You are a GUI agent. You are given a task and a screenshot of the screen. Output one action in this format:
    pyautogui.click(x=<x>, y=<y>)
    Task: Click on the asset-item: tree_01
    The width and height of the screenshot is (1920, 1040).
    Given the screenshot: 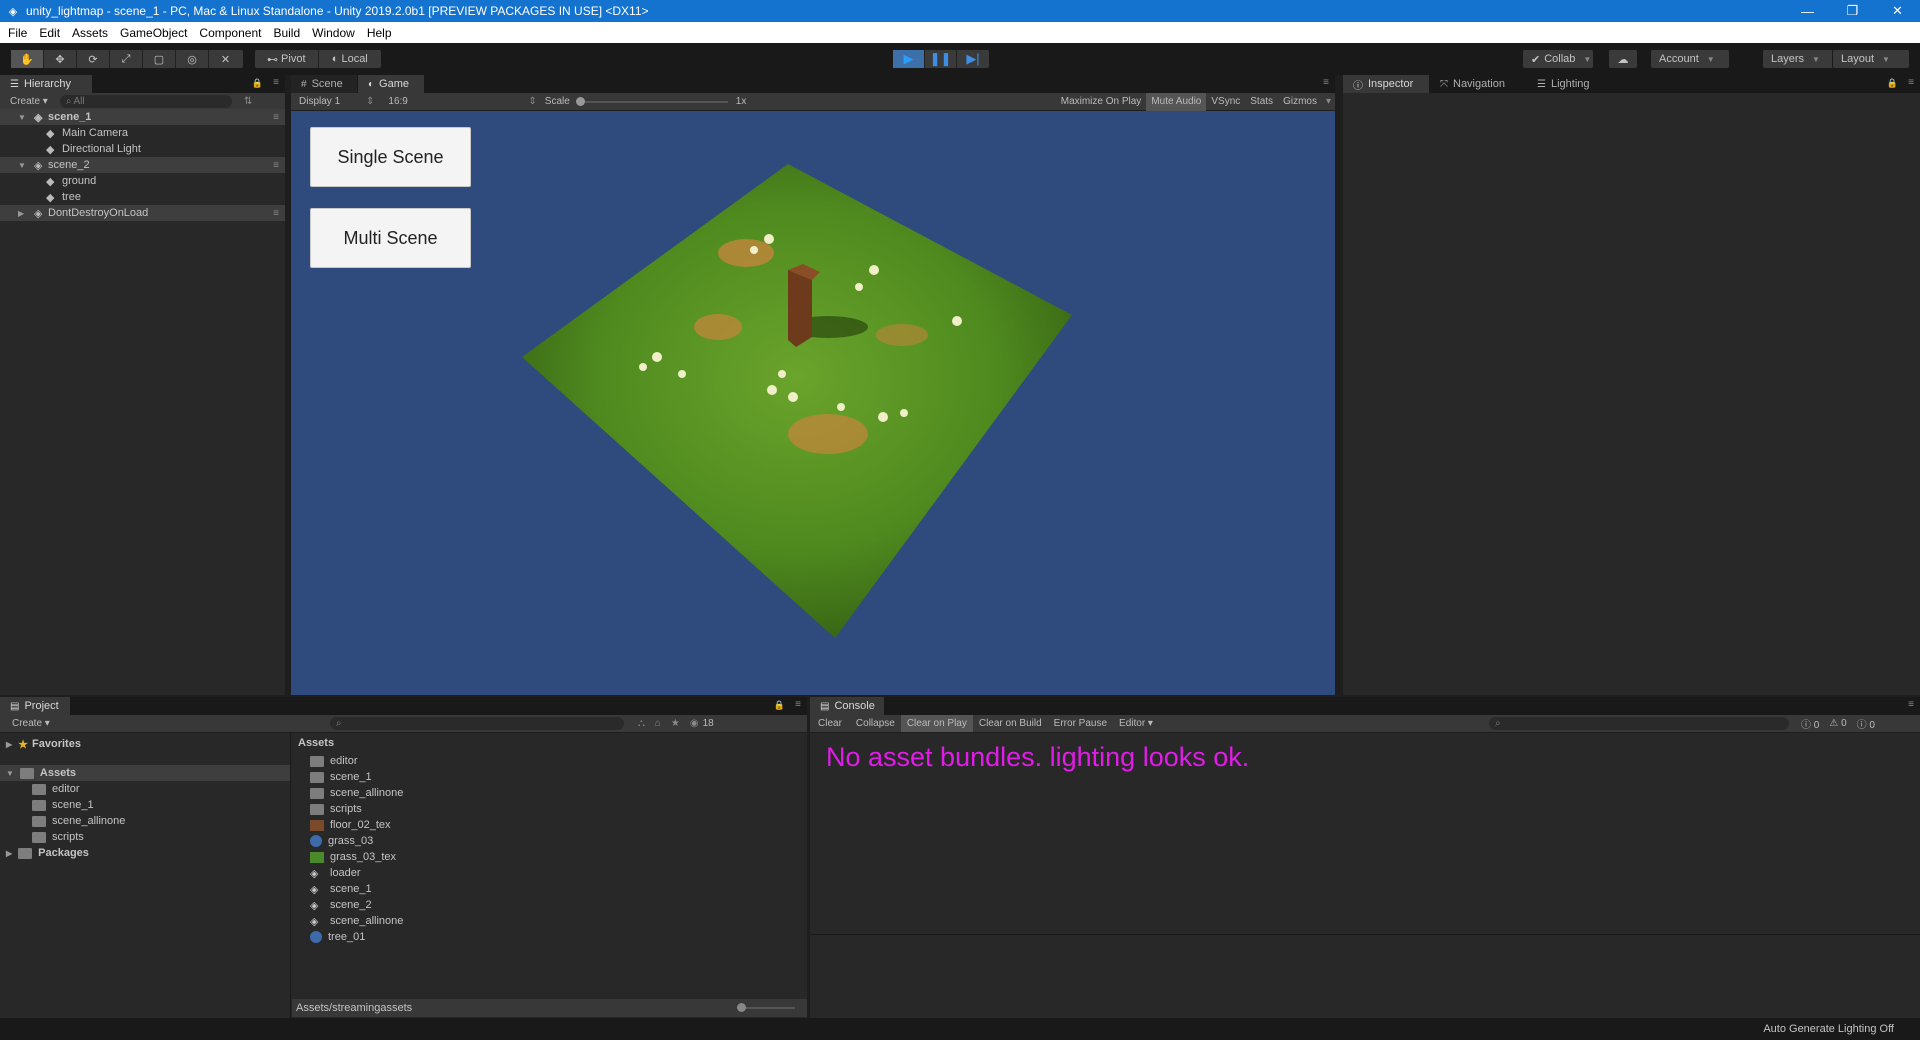 What is the action you would take?
    pyautogui.click(x=337, y=937)
    